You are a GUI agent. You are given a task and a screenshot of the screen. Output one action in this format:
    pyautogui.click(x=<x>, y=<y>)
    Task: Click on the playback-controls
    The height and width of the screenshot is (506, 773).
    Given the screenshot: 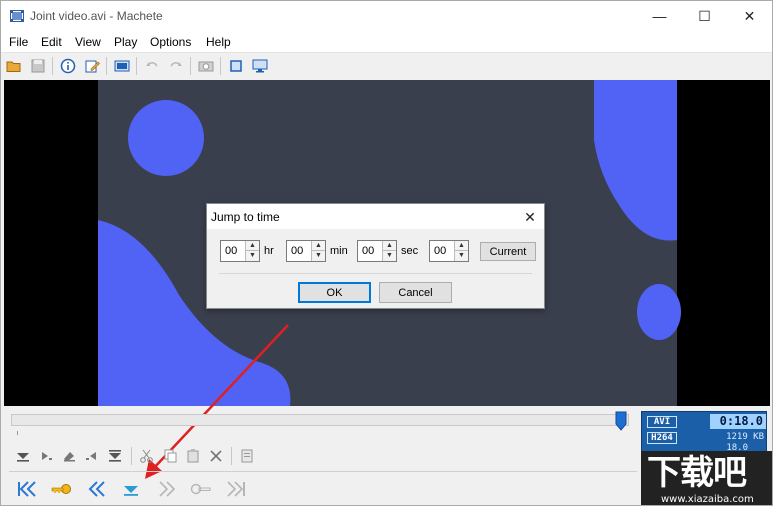 What is the action you would take?
    pyautogui.click(x=319, y=489)
    